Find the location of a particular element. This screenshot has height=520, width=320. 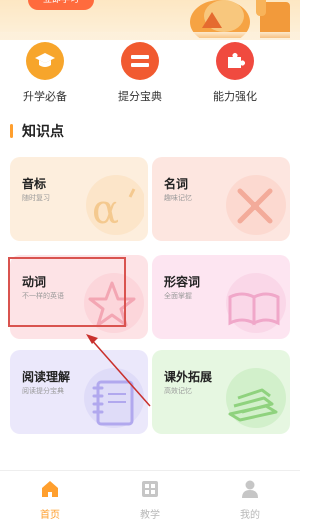

section-title: 知识点 is located at coordinates (43, 132).